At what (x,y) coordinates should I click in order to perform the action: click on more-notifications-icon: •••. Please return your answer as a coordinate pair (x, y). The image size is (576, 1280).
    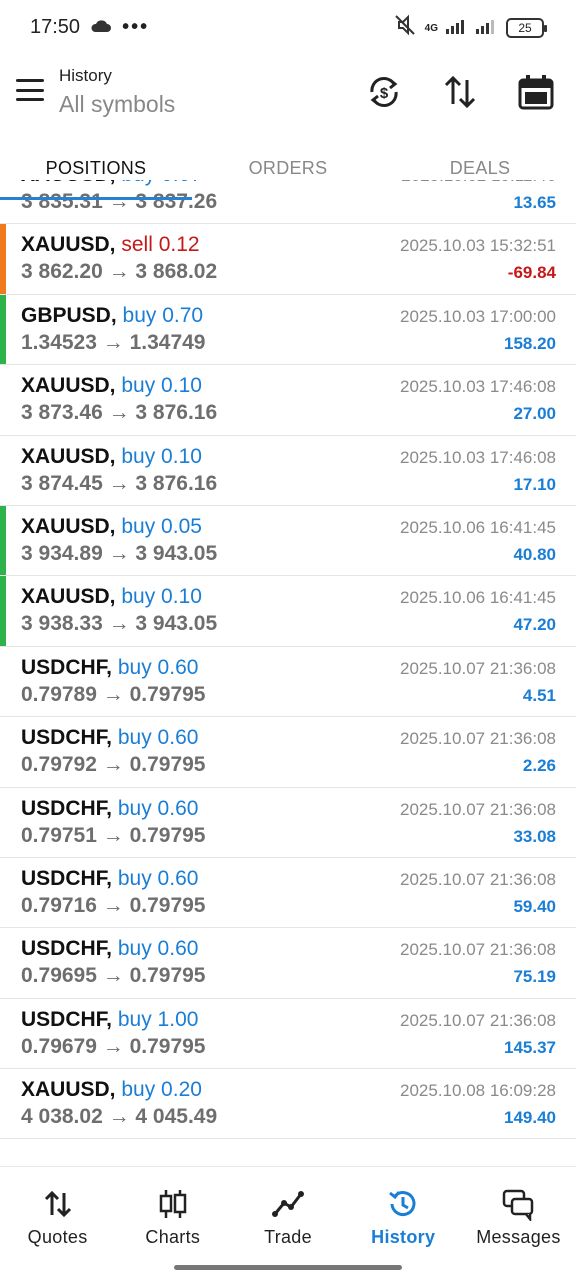
    Looking at the image, I should click on (136, 26).